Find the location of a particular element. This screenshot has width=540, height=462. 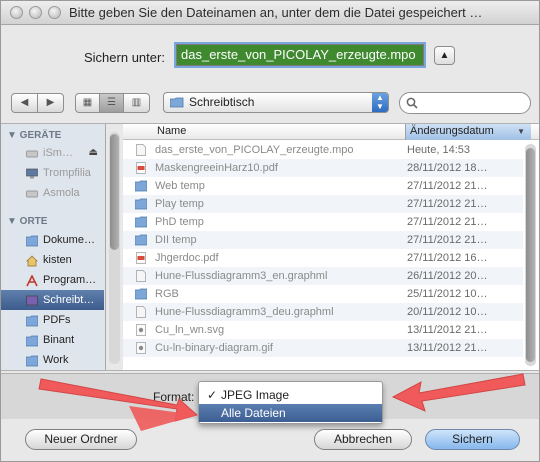

sidebar-item-label: Trompfilia is located at coordinates (67, 173).